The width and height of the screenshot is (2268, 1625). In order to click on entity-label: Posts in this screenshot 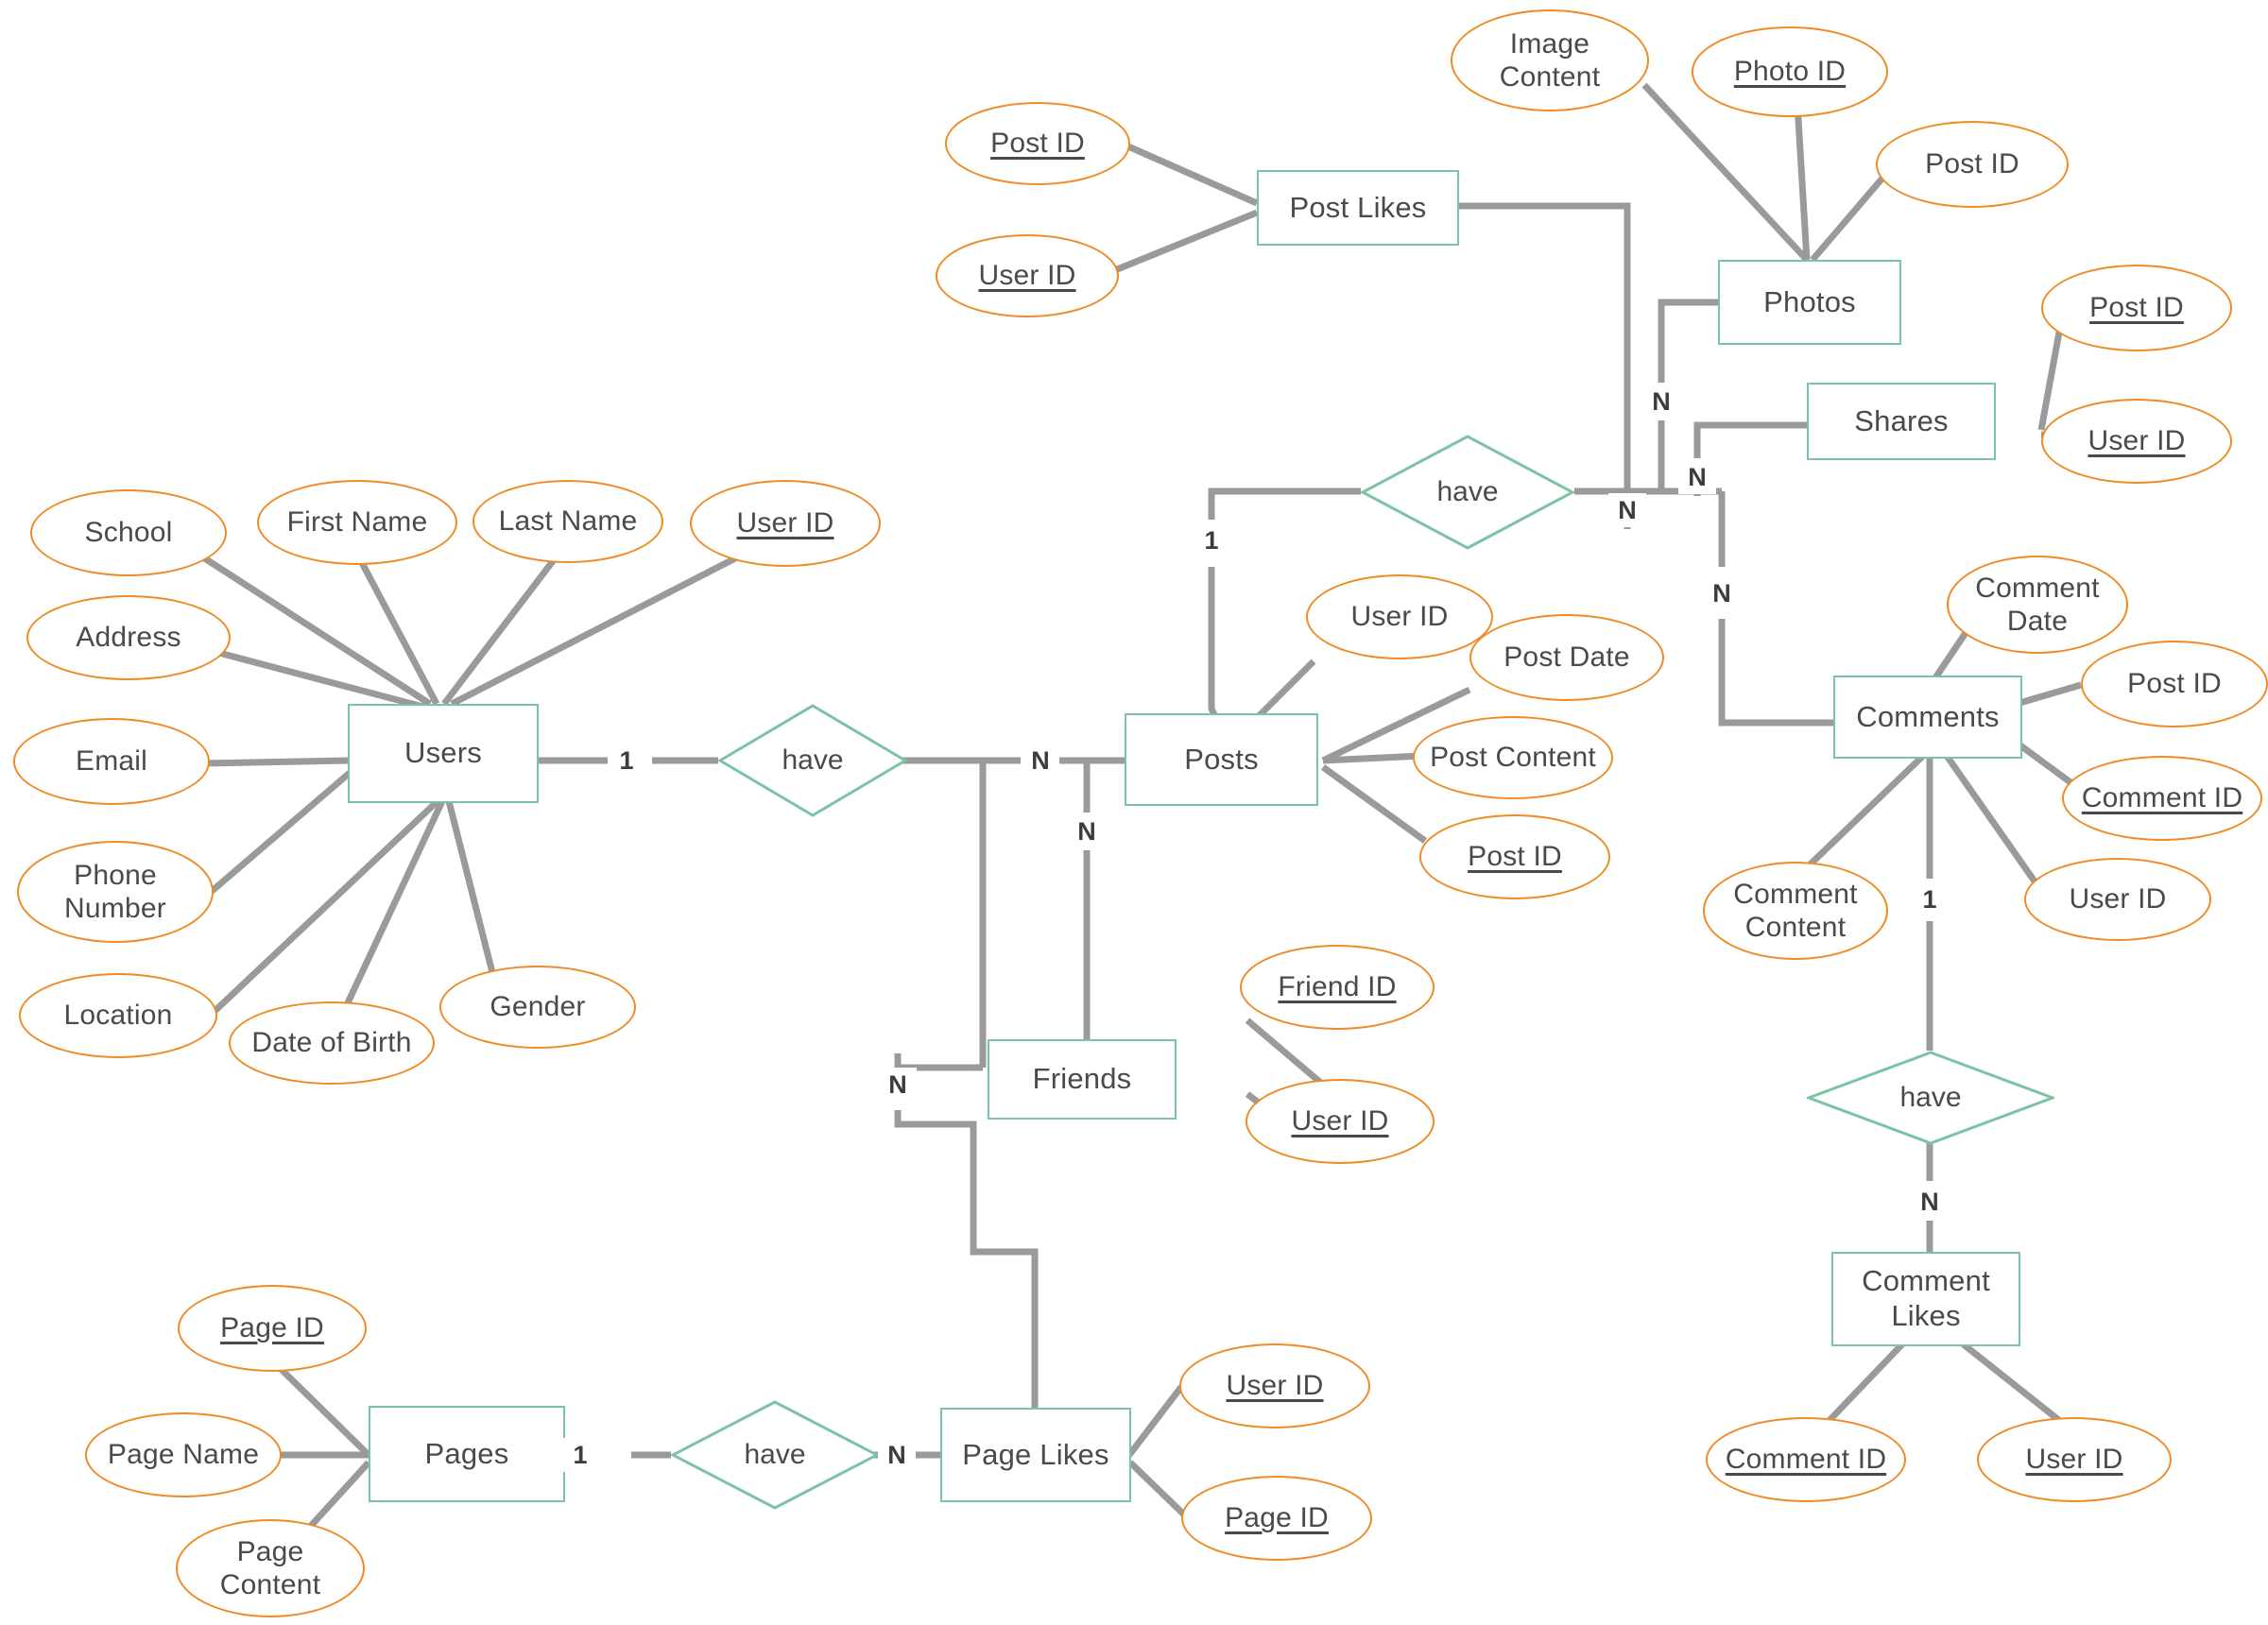, I will do `click(1221, 759)`.